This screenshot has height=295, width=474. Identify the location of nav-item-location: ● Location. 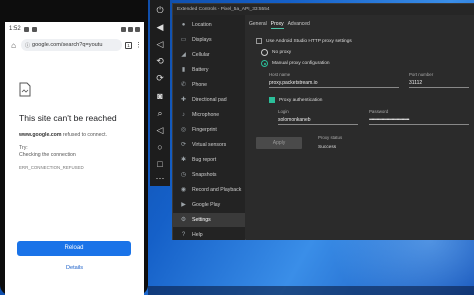
(209, 25).